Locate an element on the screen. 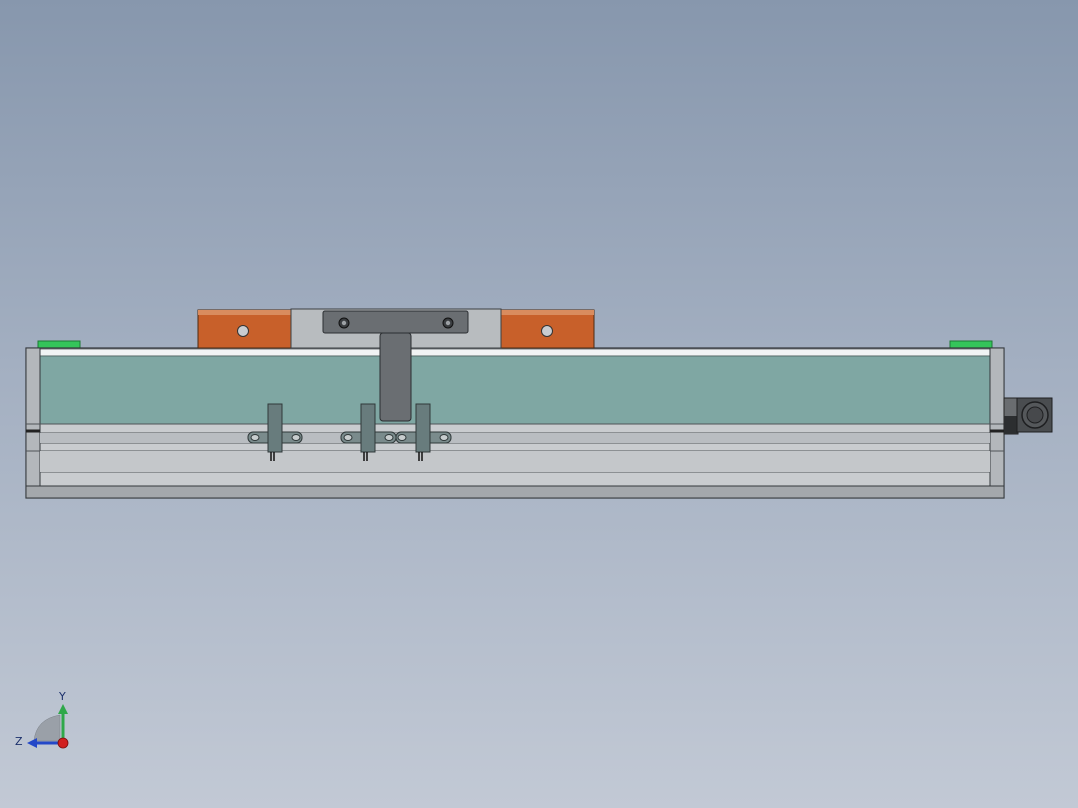  base-band-dark is located at coordinates (515, 461).